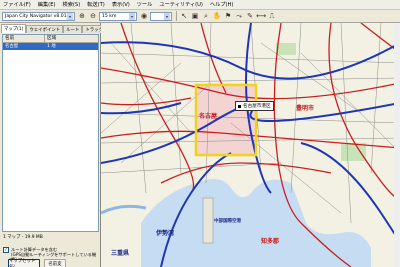 This screenshot has height=267, width=400. What do you see at coordinates (272, 16) in the screenshot?
I see `profile-tool-icon: ⎍` at bounding box center [272, 16].